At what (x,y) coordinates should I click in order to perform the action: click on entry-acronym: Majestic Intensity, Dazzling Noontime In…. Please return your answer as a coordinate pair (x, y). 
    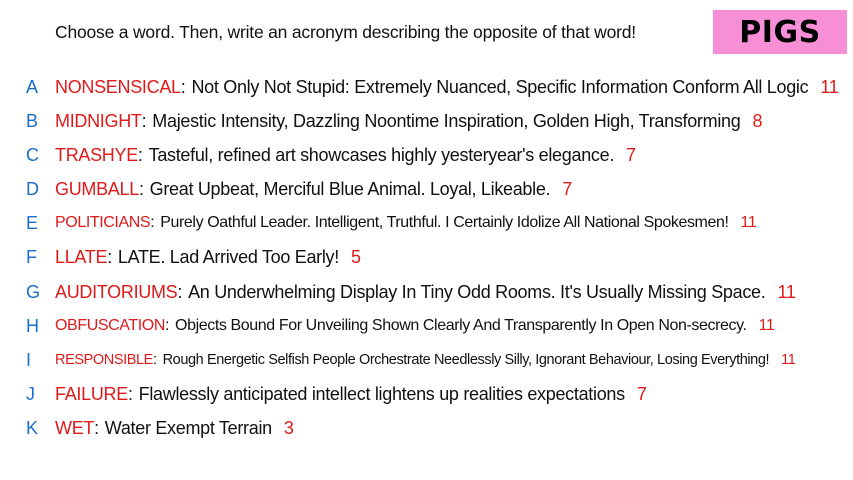
    Looking at the image, I should click on (446, 120).